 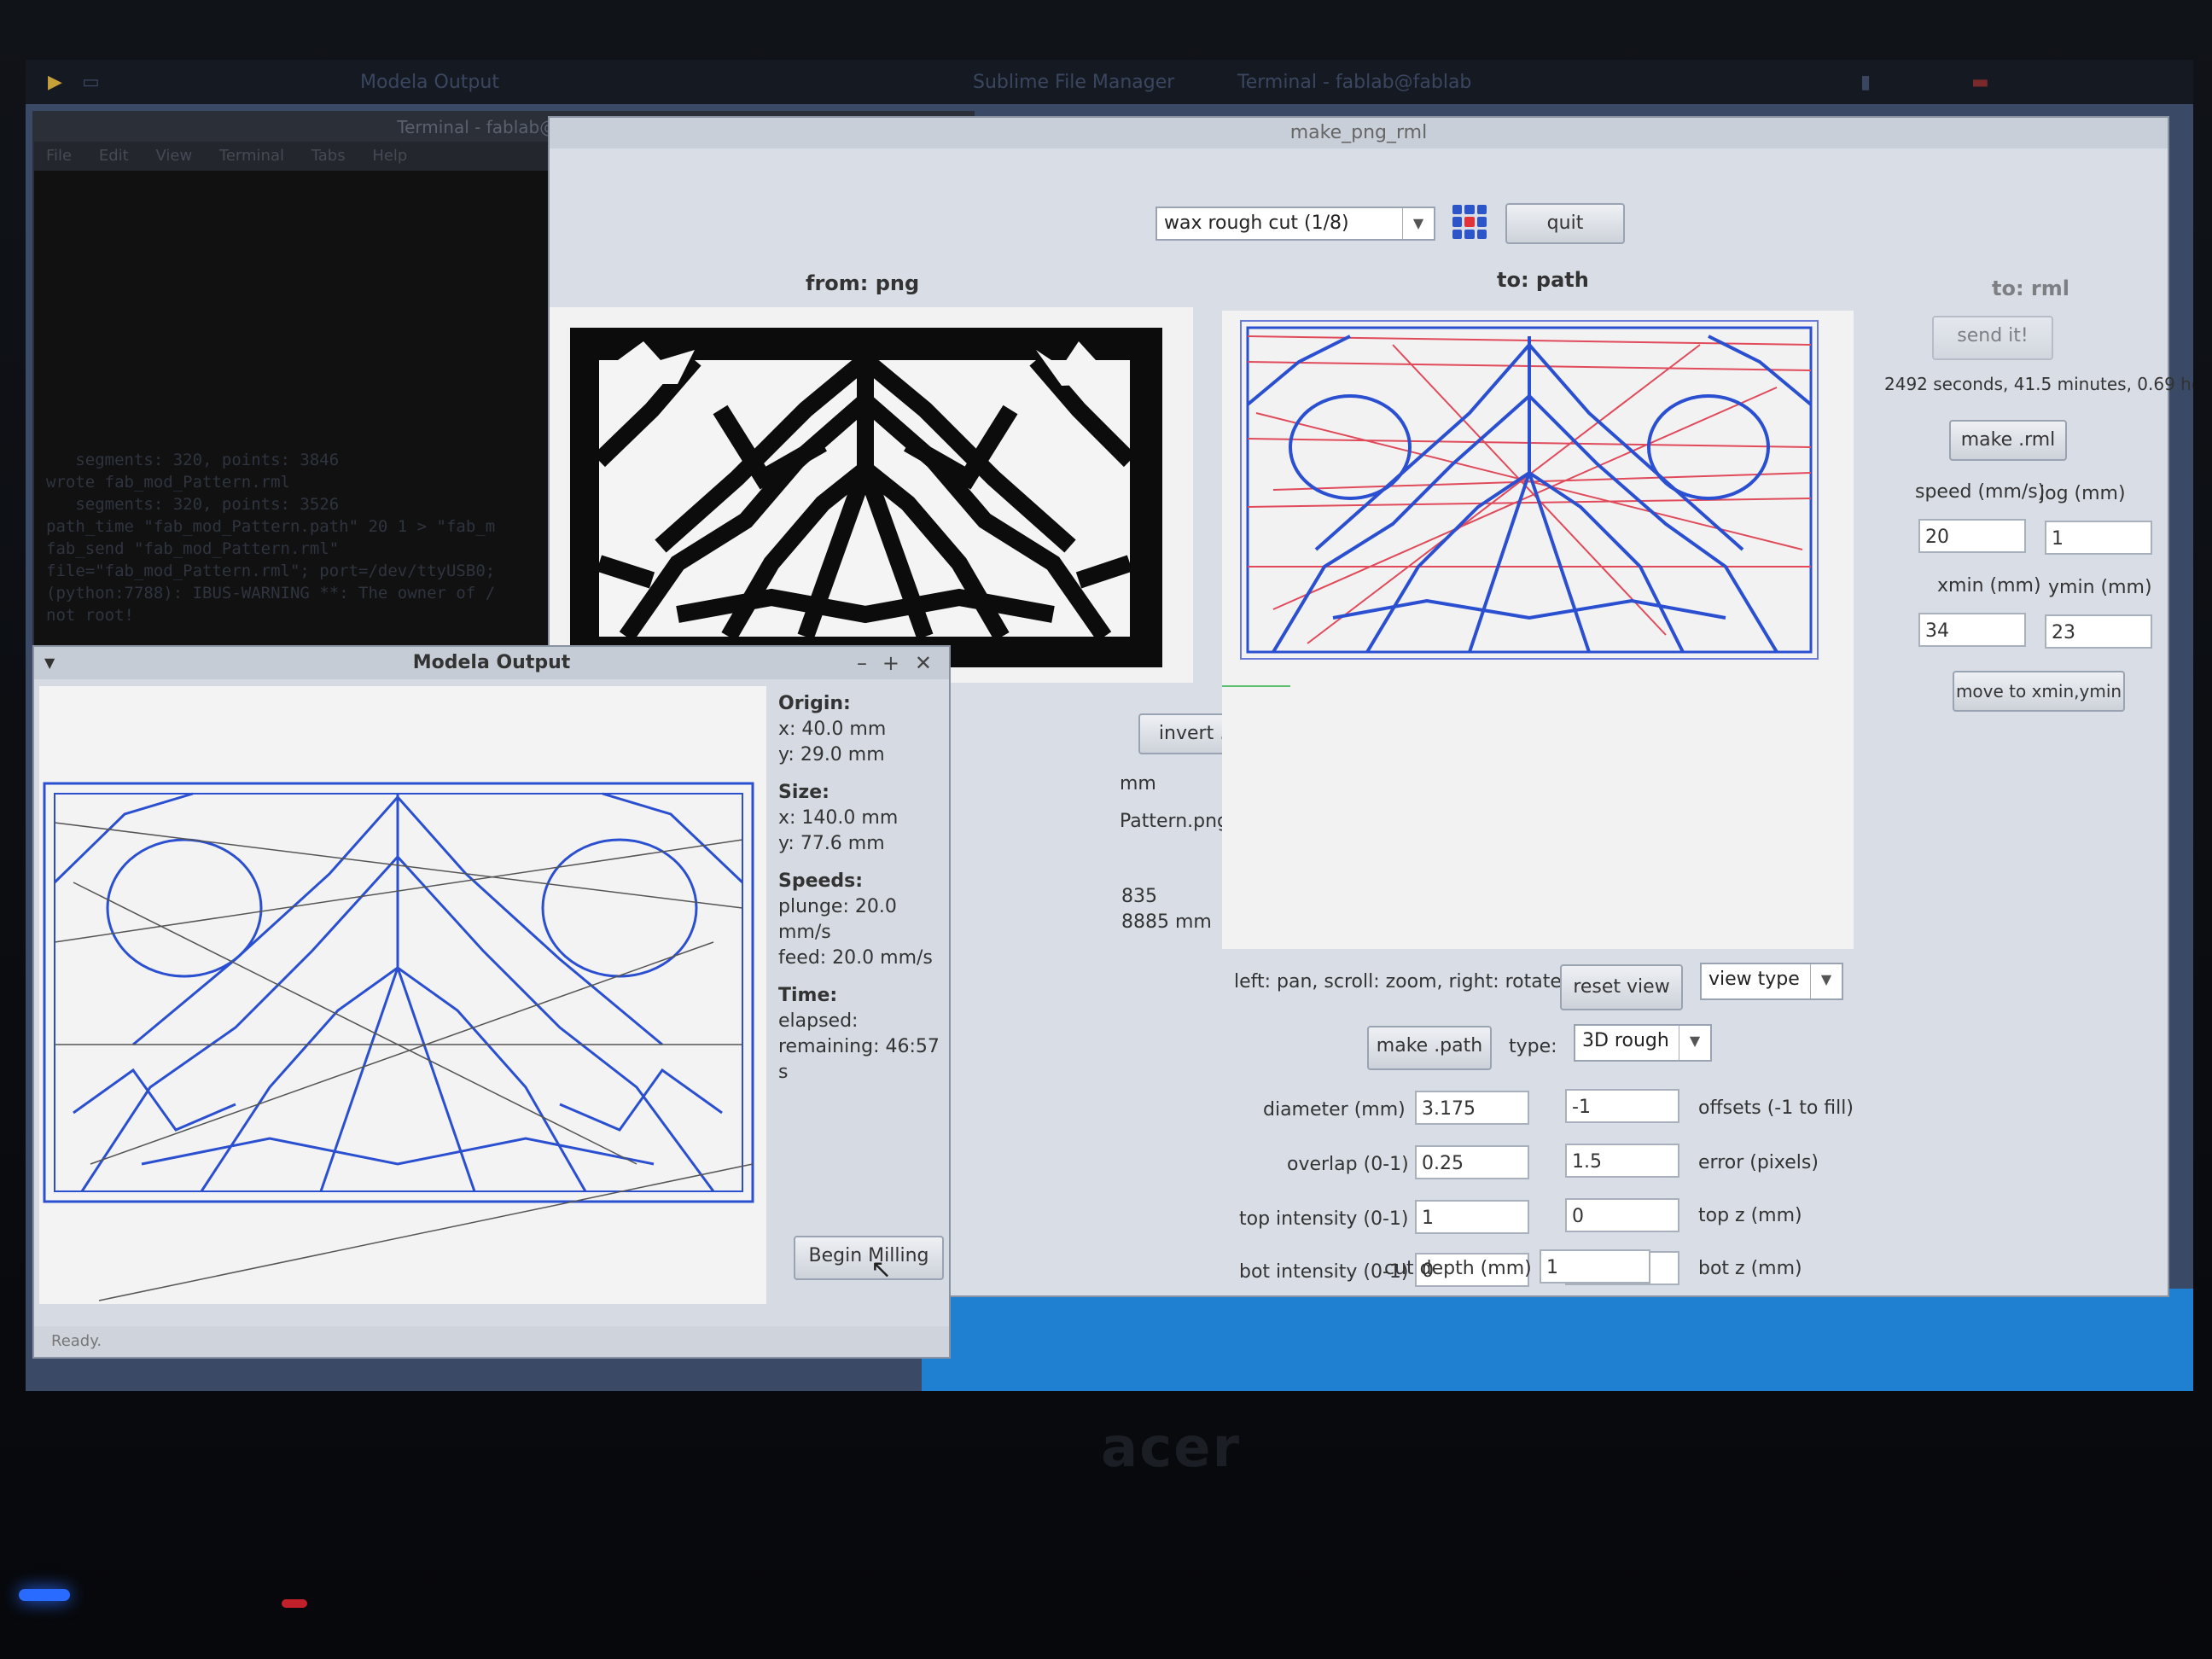 What do you see at coordinates (294, 1603) in the screenshot?
I see `status-led` at bounding box center [294, 1603].